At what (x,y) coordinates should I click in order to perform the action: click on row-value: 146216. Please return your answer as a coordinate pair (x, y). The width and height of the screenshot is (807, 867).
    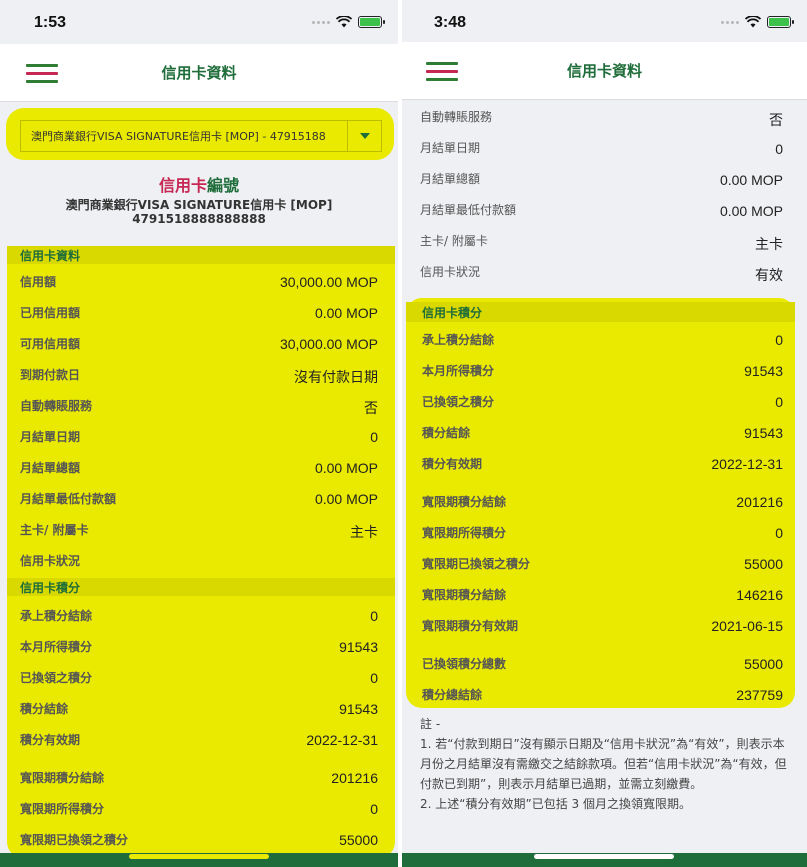
    Looking at the image, I should click on (759, 595).